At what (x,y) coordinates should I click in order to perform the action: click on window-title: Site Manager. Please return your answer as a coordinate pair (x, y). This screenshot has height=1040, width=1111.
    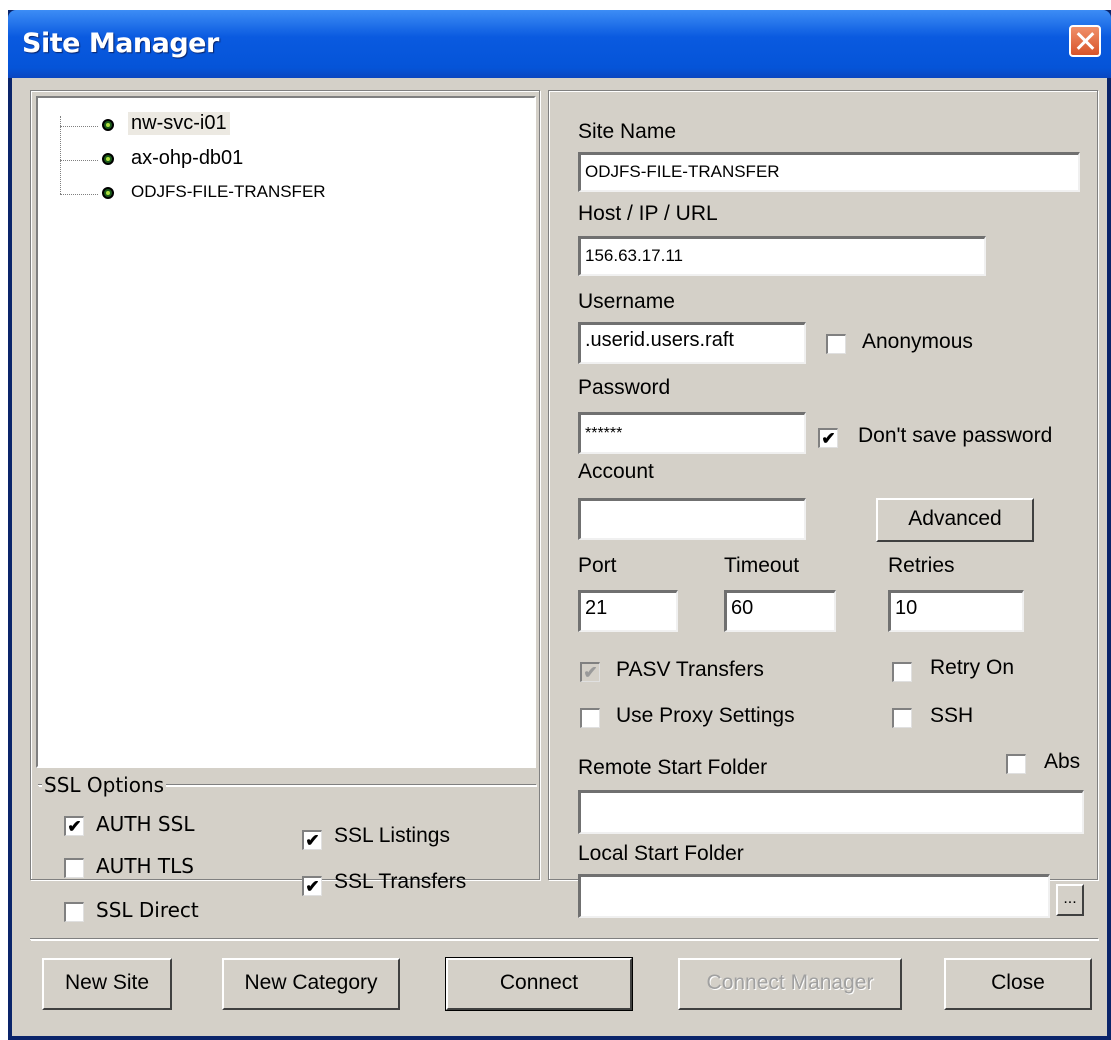
    Looking at the image, I should click on (120, 43).